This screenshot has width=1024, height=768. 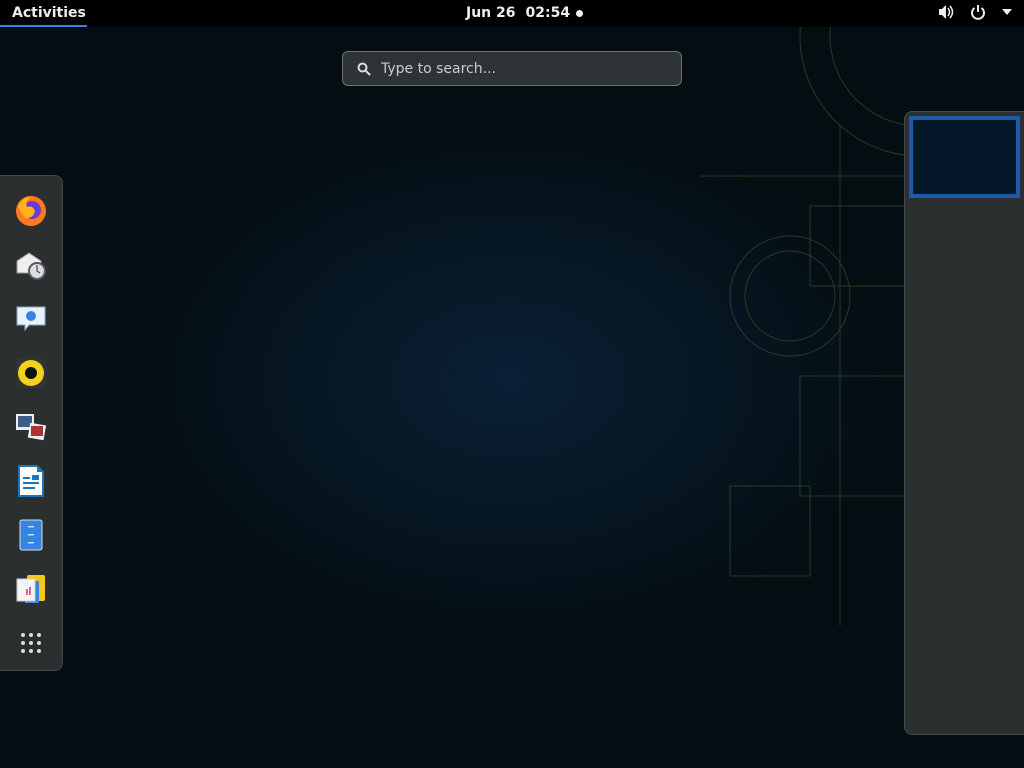 I want to click on system-menu, so click(x=975, y=12).